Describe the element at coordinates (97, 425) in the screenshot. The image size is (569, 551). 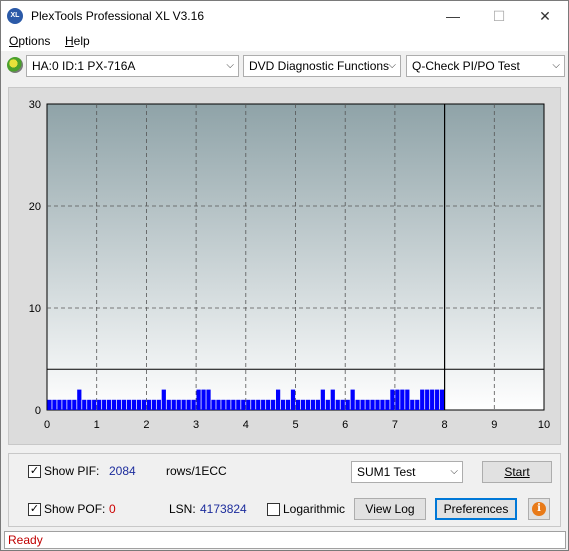
I see `x-tick-label: 1` at that location.